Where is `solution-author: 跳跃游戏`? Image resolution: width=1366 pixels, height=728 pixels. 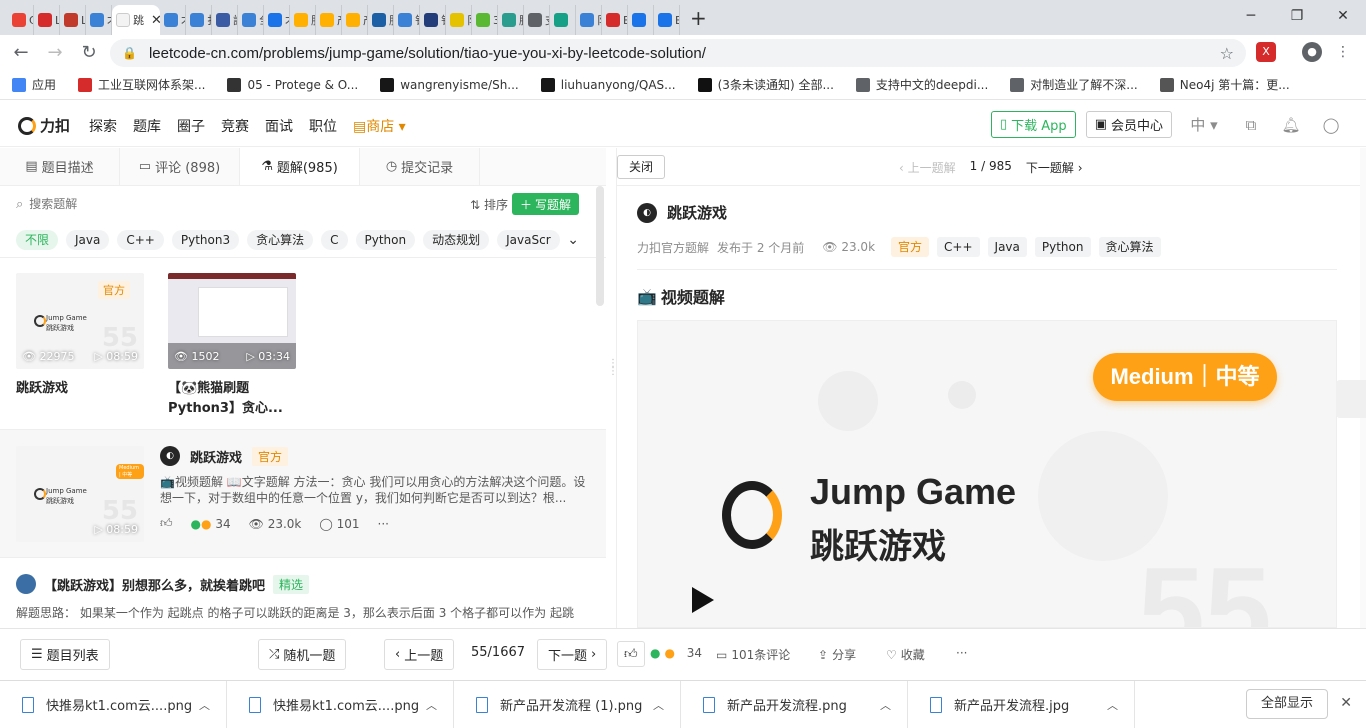
solution-author: 跳跃游戏 is located at coordinates (216, 456).